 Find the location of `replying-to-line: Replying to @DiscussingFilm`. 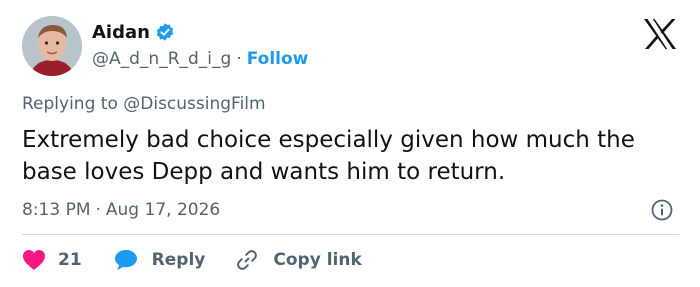

replying-to-line: Replying to @DiscussingFilm is located at coordinates (144, 104).